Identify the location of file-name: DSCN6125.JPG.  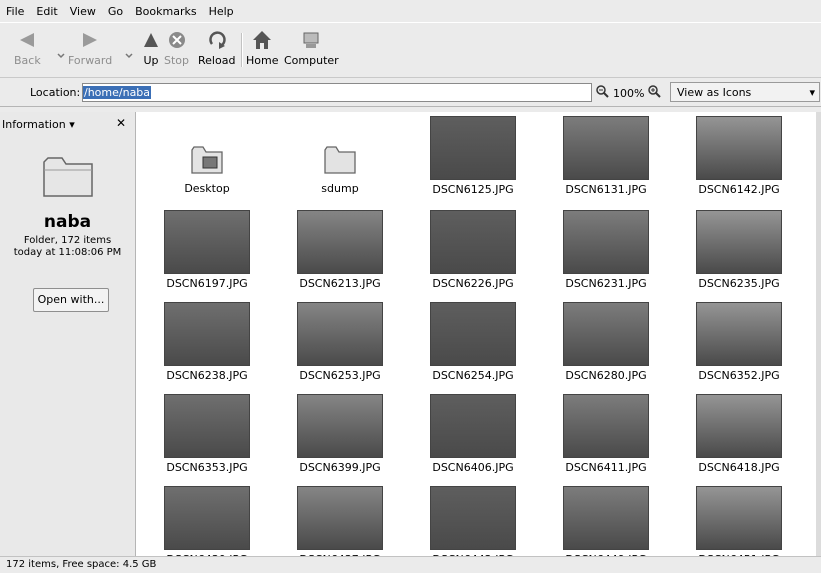
(473, 189).